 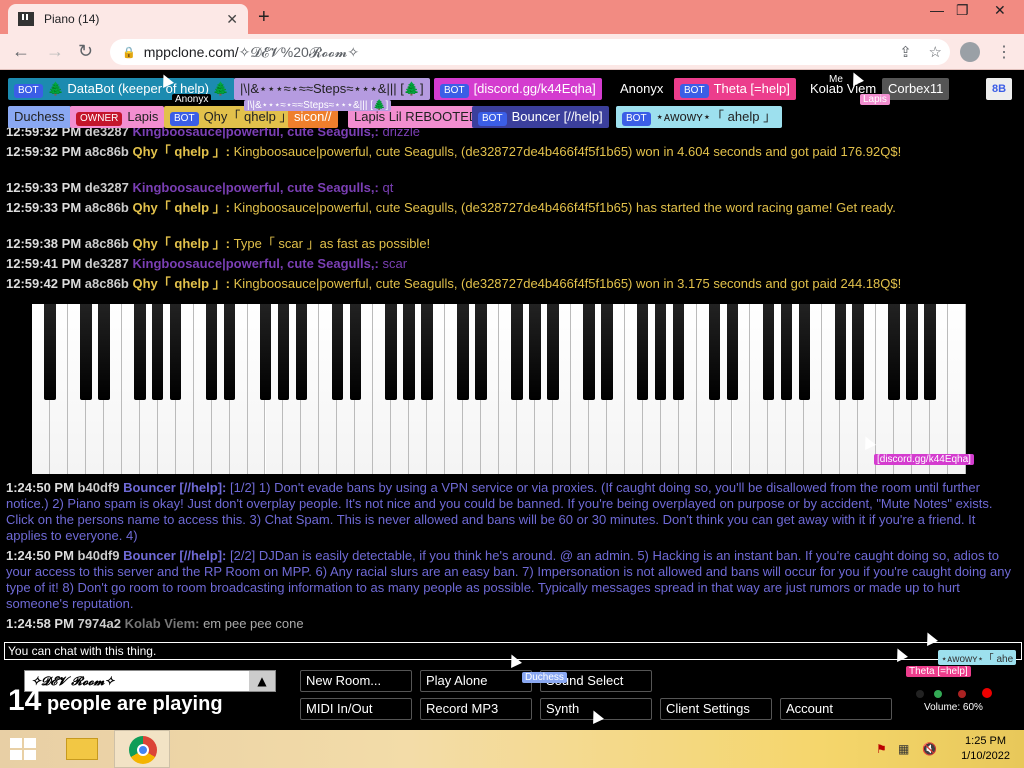 I want to click on browser-menu-icon: ⋮, so click(x=1004, y=52).